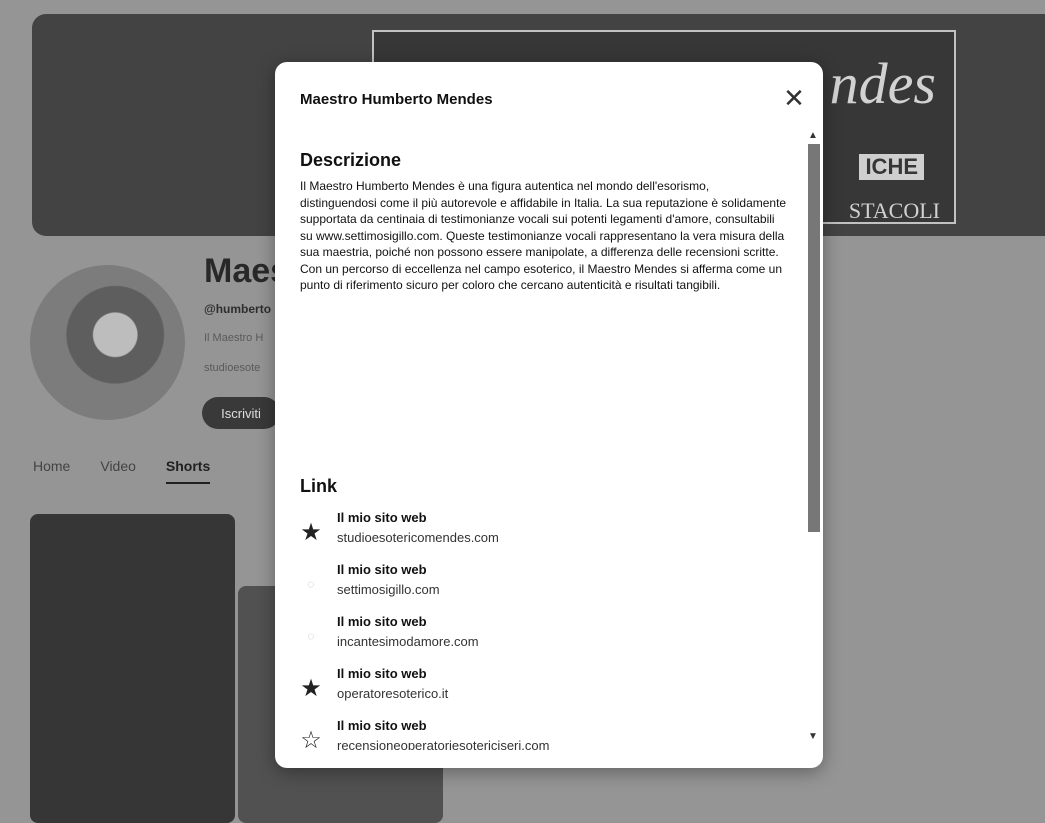 This screenshot has width=1045, height=823. Describe the element at coordinates (814, 338) in the screenshot. I see `scrollbar-thumb` at that location.